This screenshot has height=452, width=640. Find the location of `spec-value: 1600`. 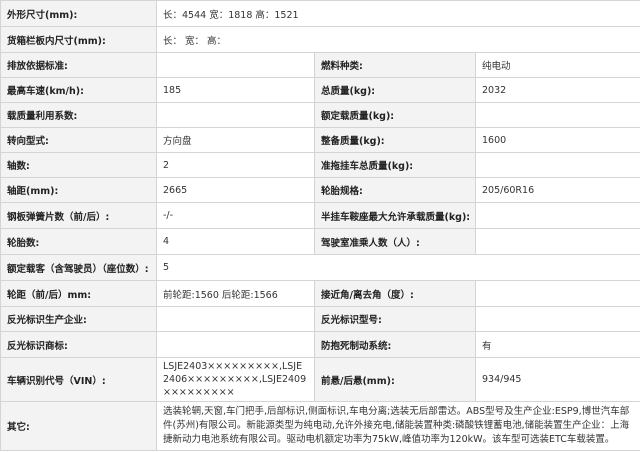

spec-value: 1600 is located at coordinates (557, 140).